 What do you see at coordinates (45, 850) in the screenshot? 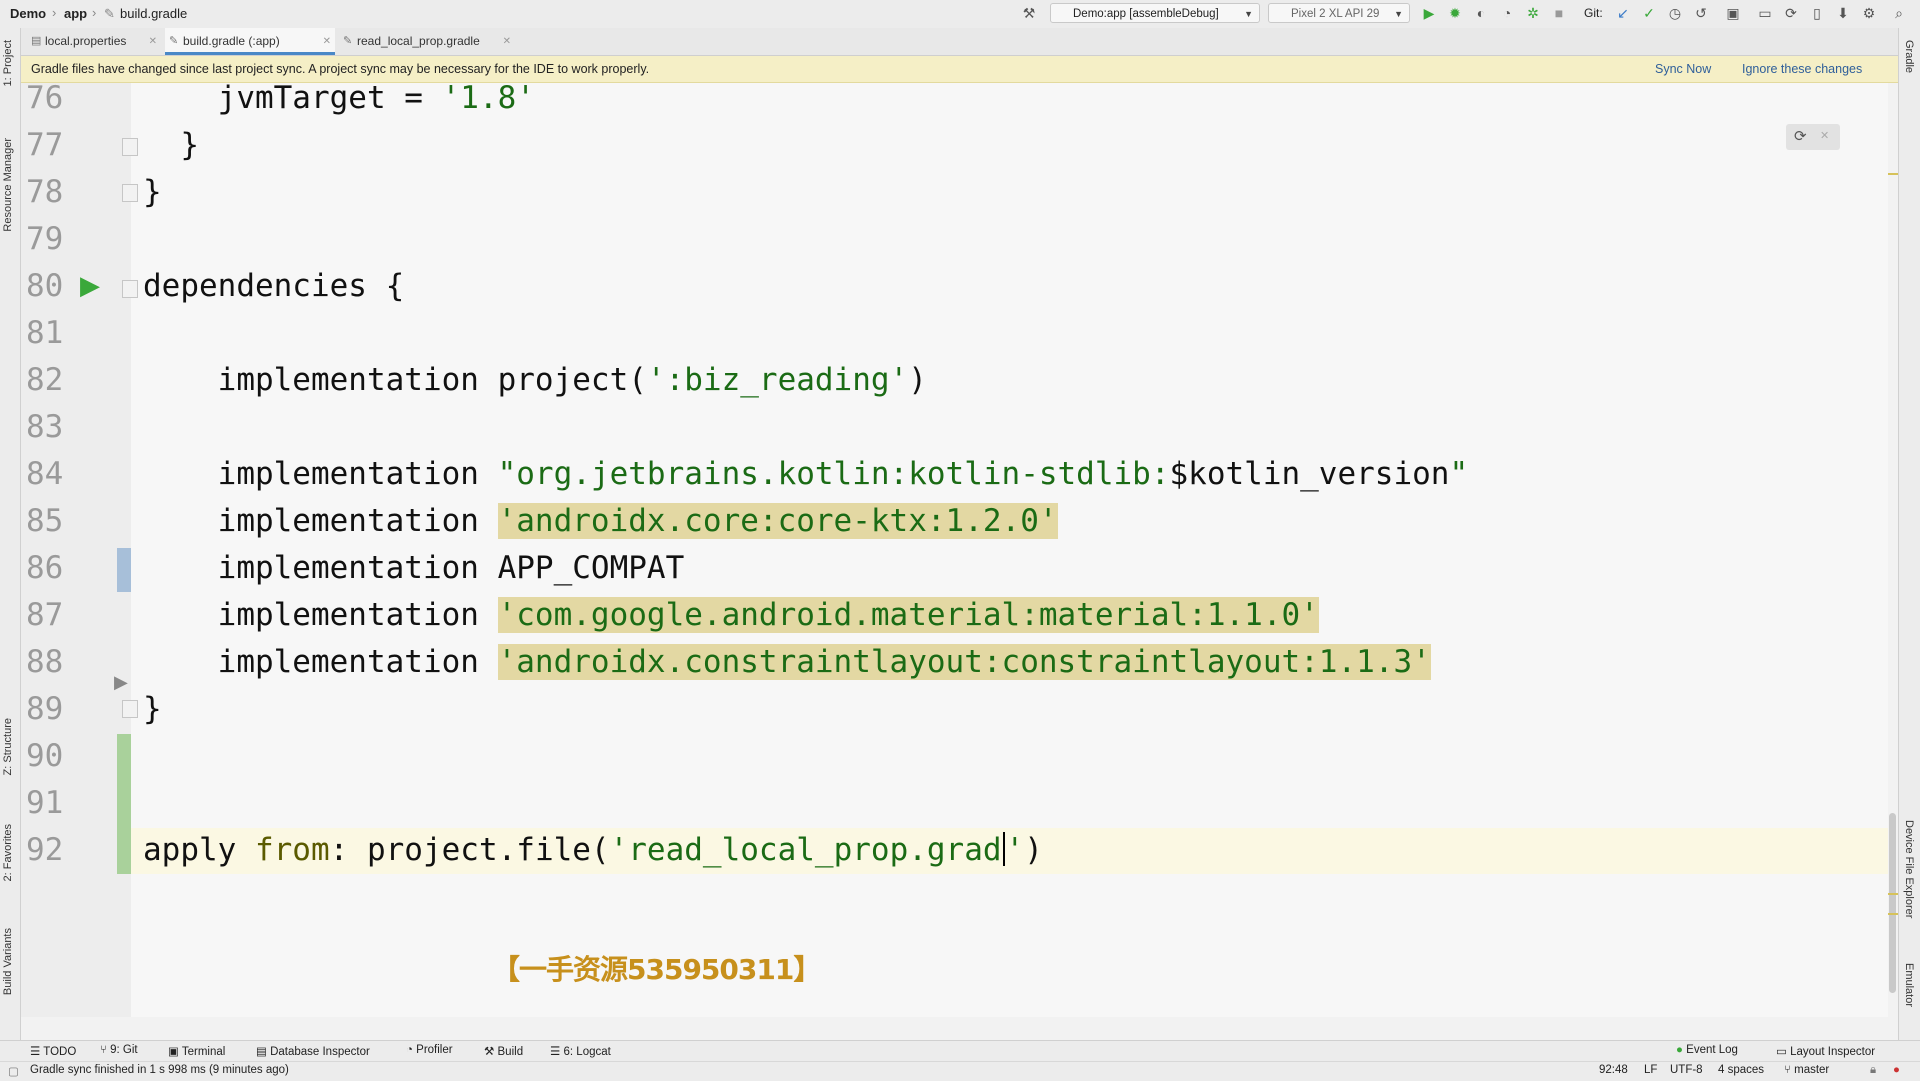
I see `line-number: 92` at bounding box center [45, 850].